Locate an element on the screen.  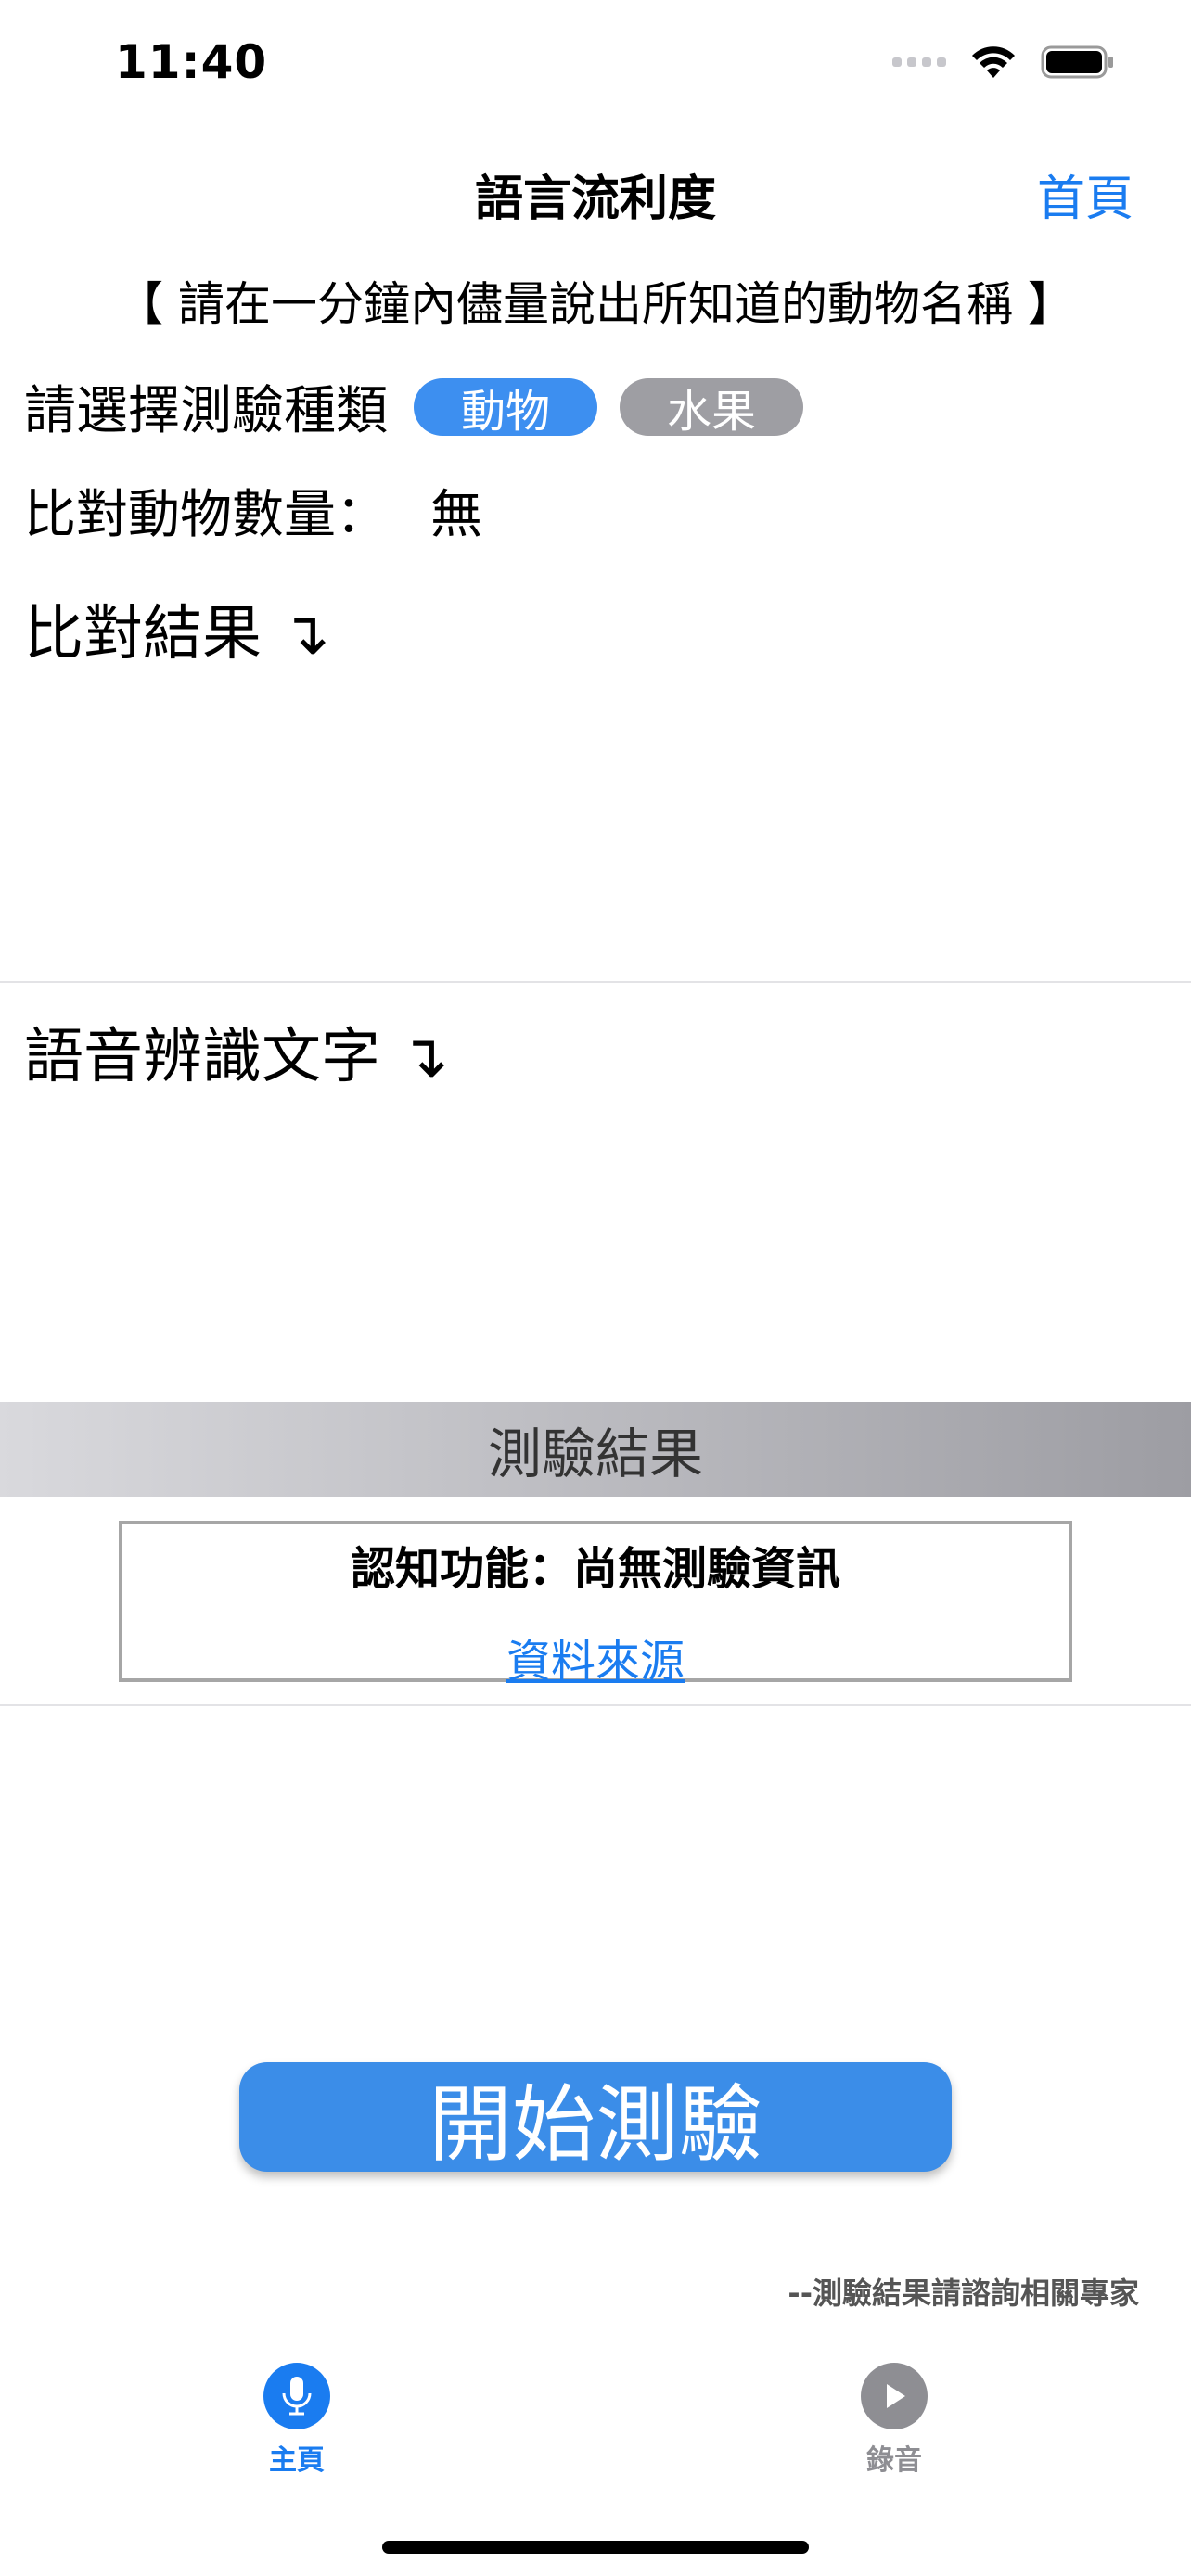
tab-recording: 錄音 is located at coordinates (894, 2420).